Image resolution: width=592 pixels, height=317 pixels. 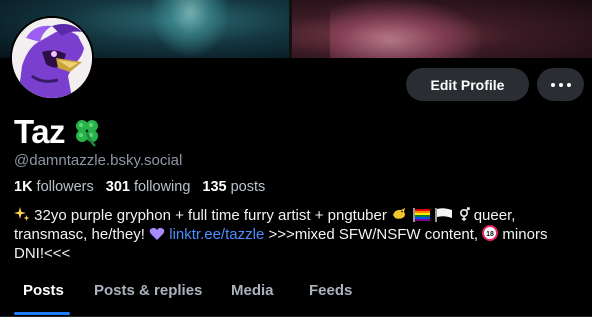 I want to click on tab-media: Media, so click(x=252, y=290).